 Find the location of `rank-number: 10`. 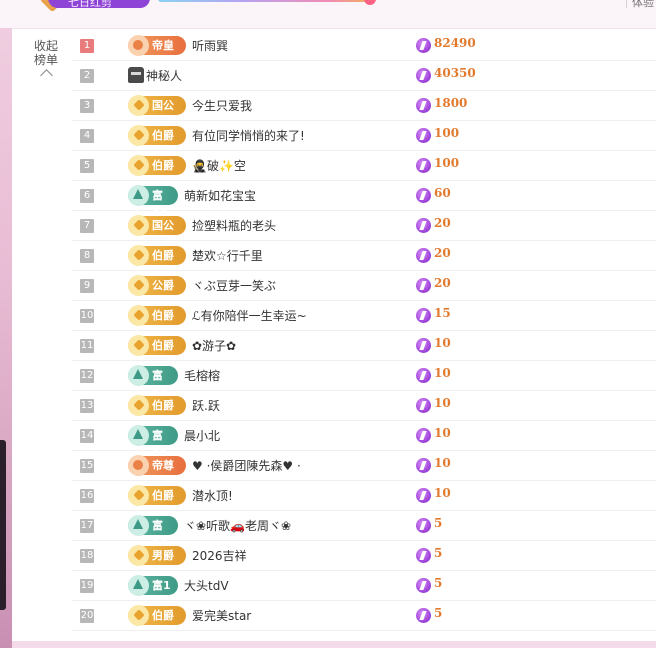

rank-number: 10 is located at coordinates (87, 316).